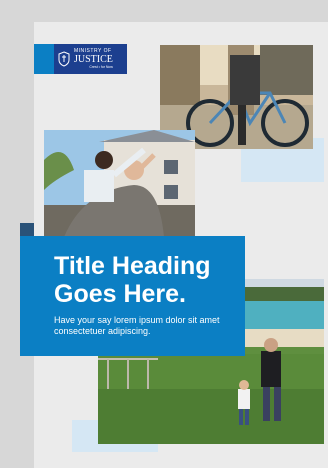 The width and height of the screenshot is (328, 468). Describe the element at coordinates (64, 59) in the screenshot. I see `crest-icon` at that location.